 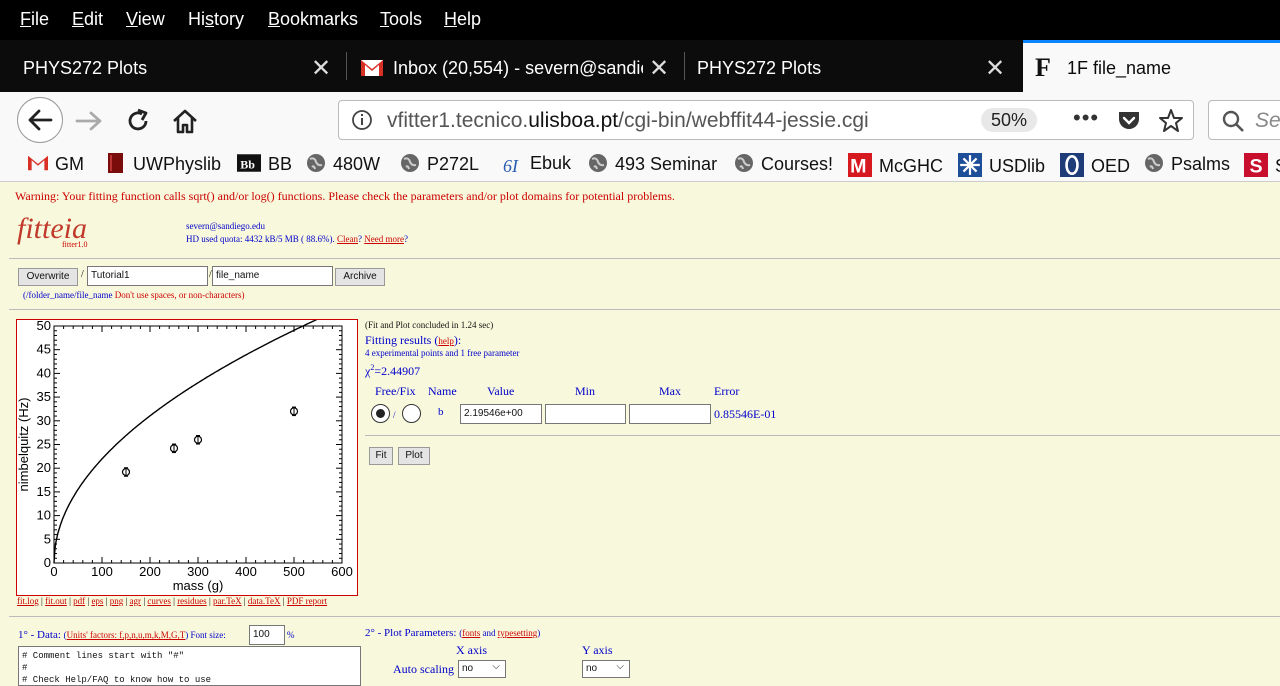 What do you see at coordinates (518, 633) in the screenshot?
I see `typesetting-link: typesetting` at bounding box center [518, 633].